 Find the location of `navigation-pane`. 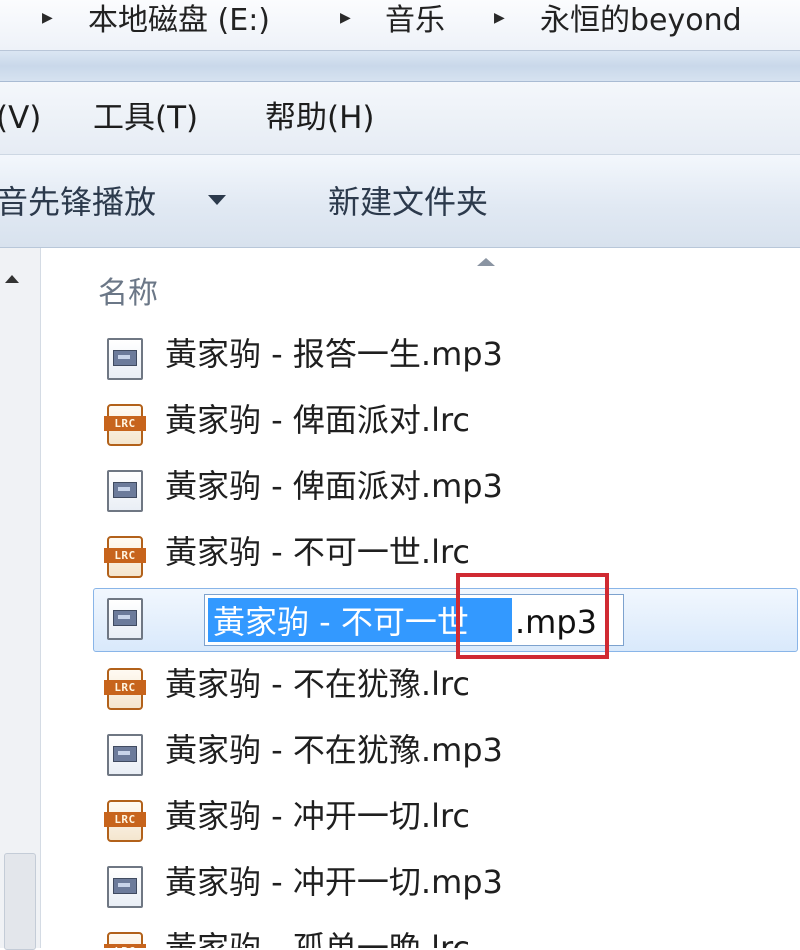

navigation-pane is located at coordinates (20, 599).